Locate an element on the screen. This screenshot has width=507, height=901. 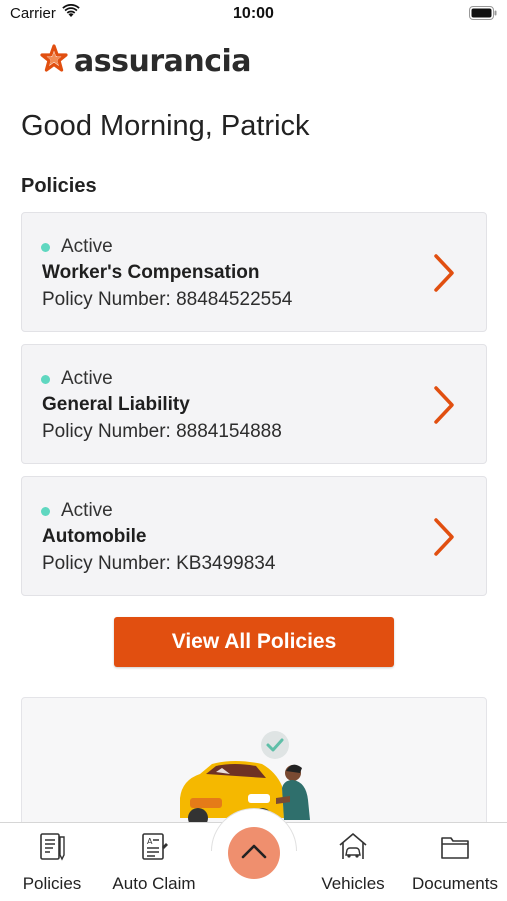
tab-auto-claim: A Auto Claim is located at coordinates (154, 862).